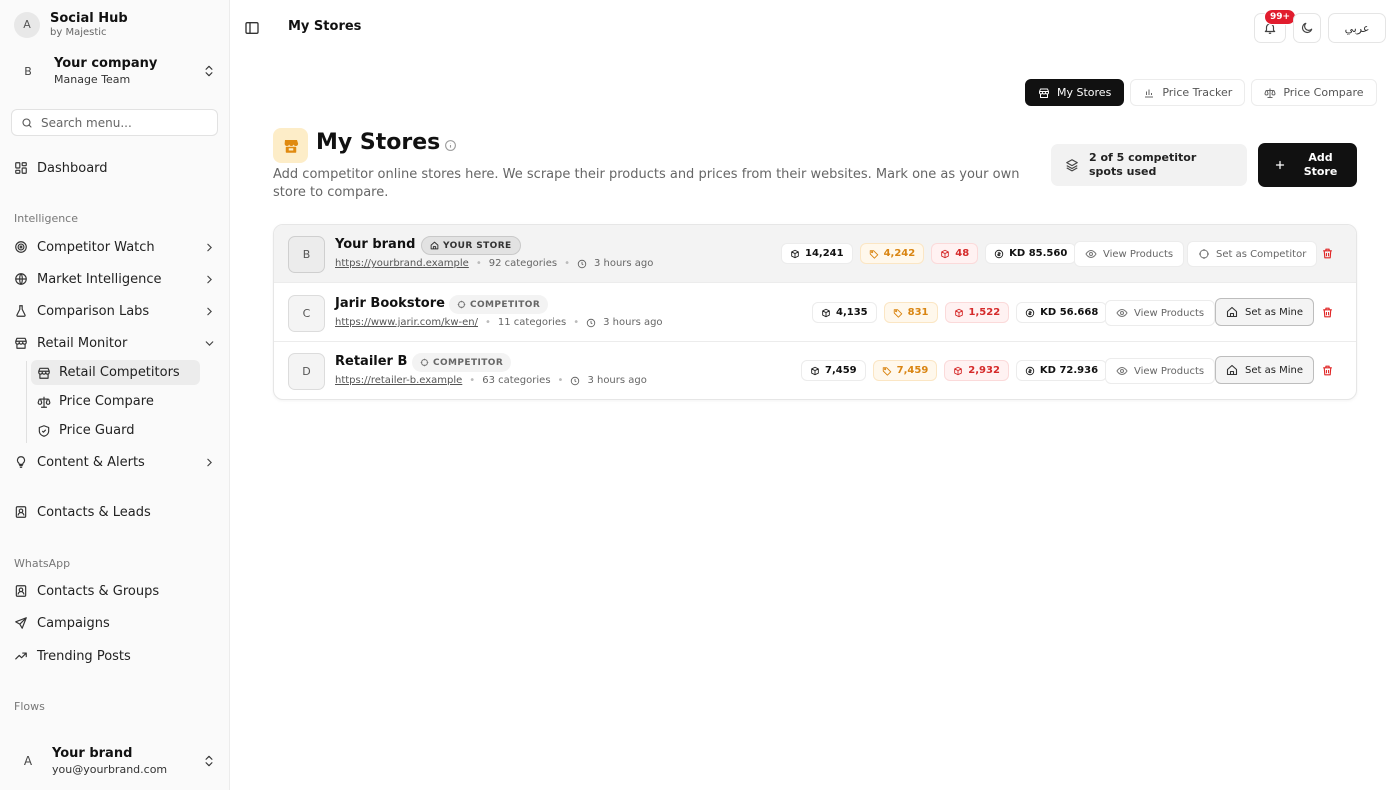 This screenshot has width=1400, height=790. What do you see at coordinates (124, 122) in the screenshot?
I see `search-input` at bounding box center [124, 122].